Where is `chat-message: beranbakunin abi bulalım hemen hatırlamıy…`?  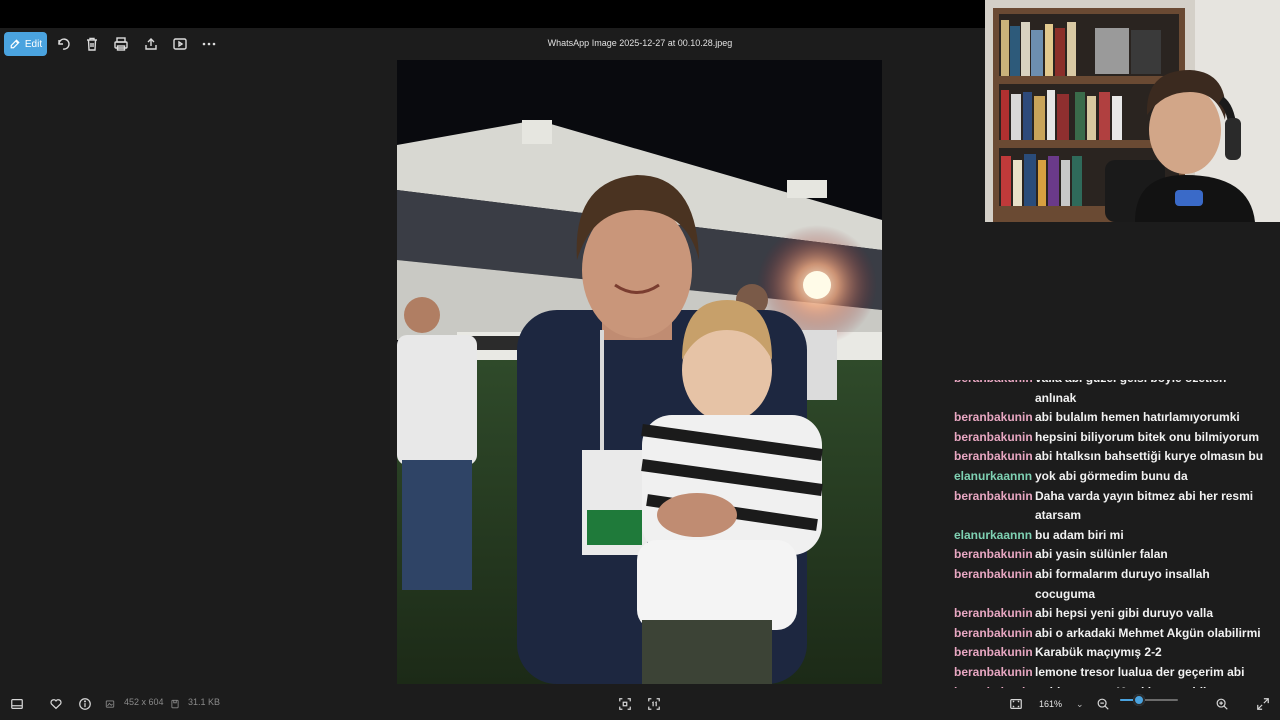 chat-message: beranbakunin abi bulalım hemen hatırlamıy… is located at coordinates (1116, 418).